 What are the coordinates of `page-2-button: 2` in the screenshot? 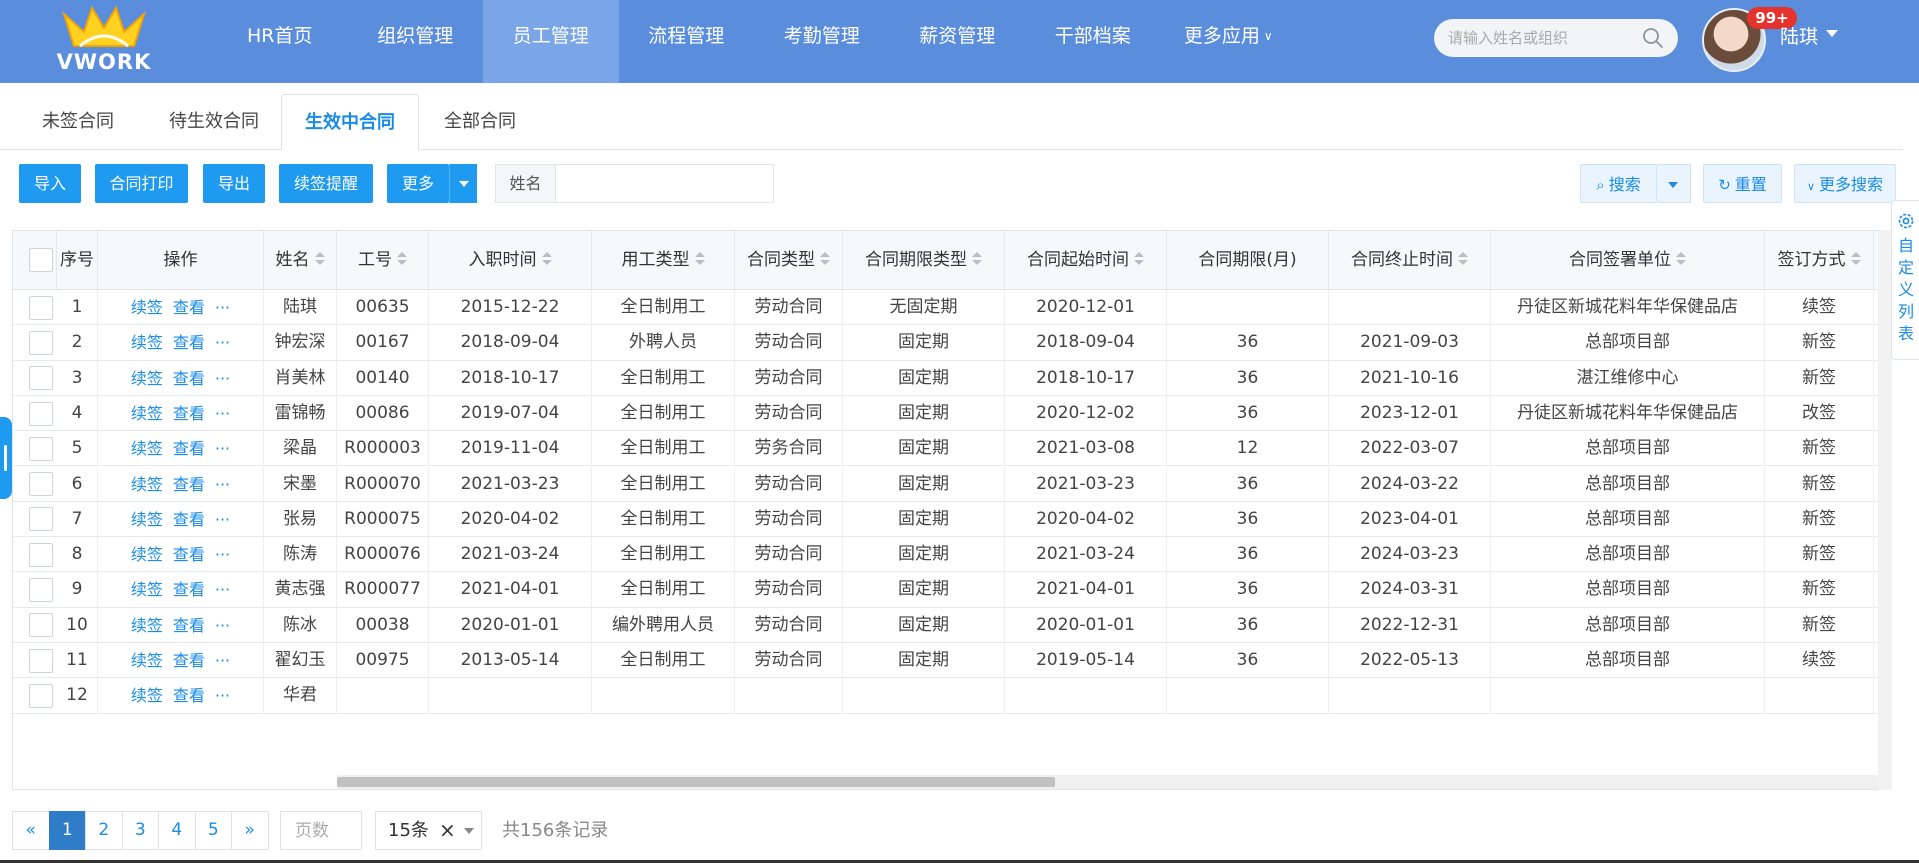 It's located at (104, 830).